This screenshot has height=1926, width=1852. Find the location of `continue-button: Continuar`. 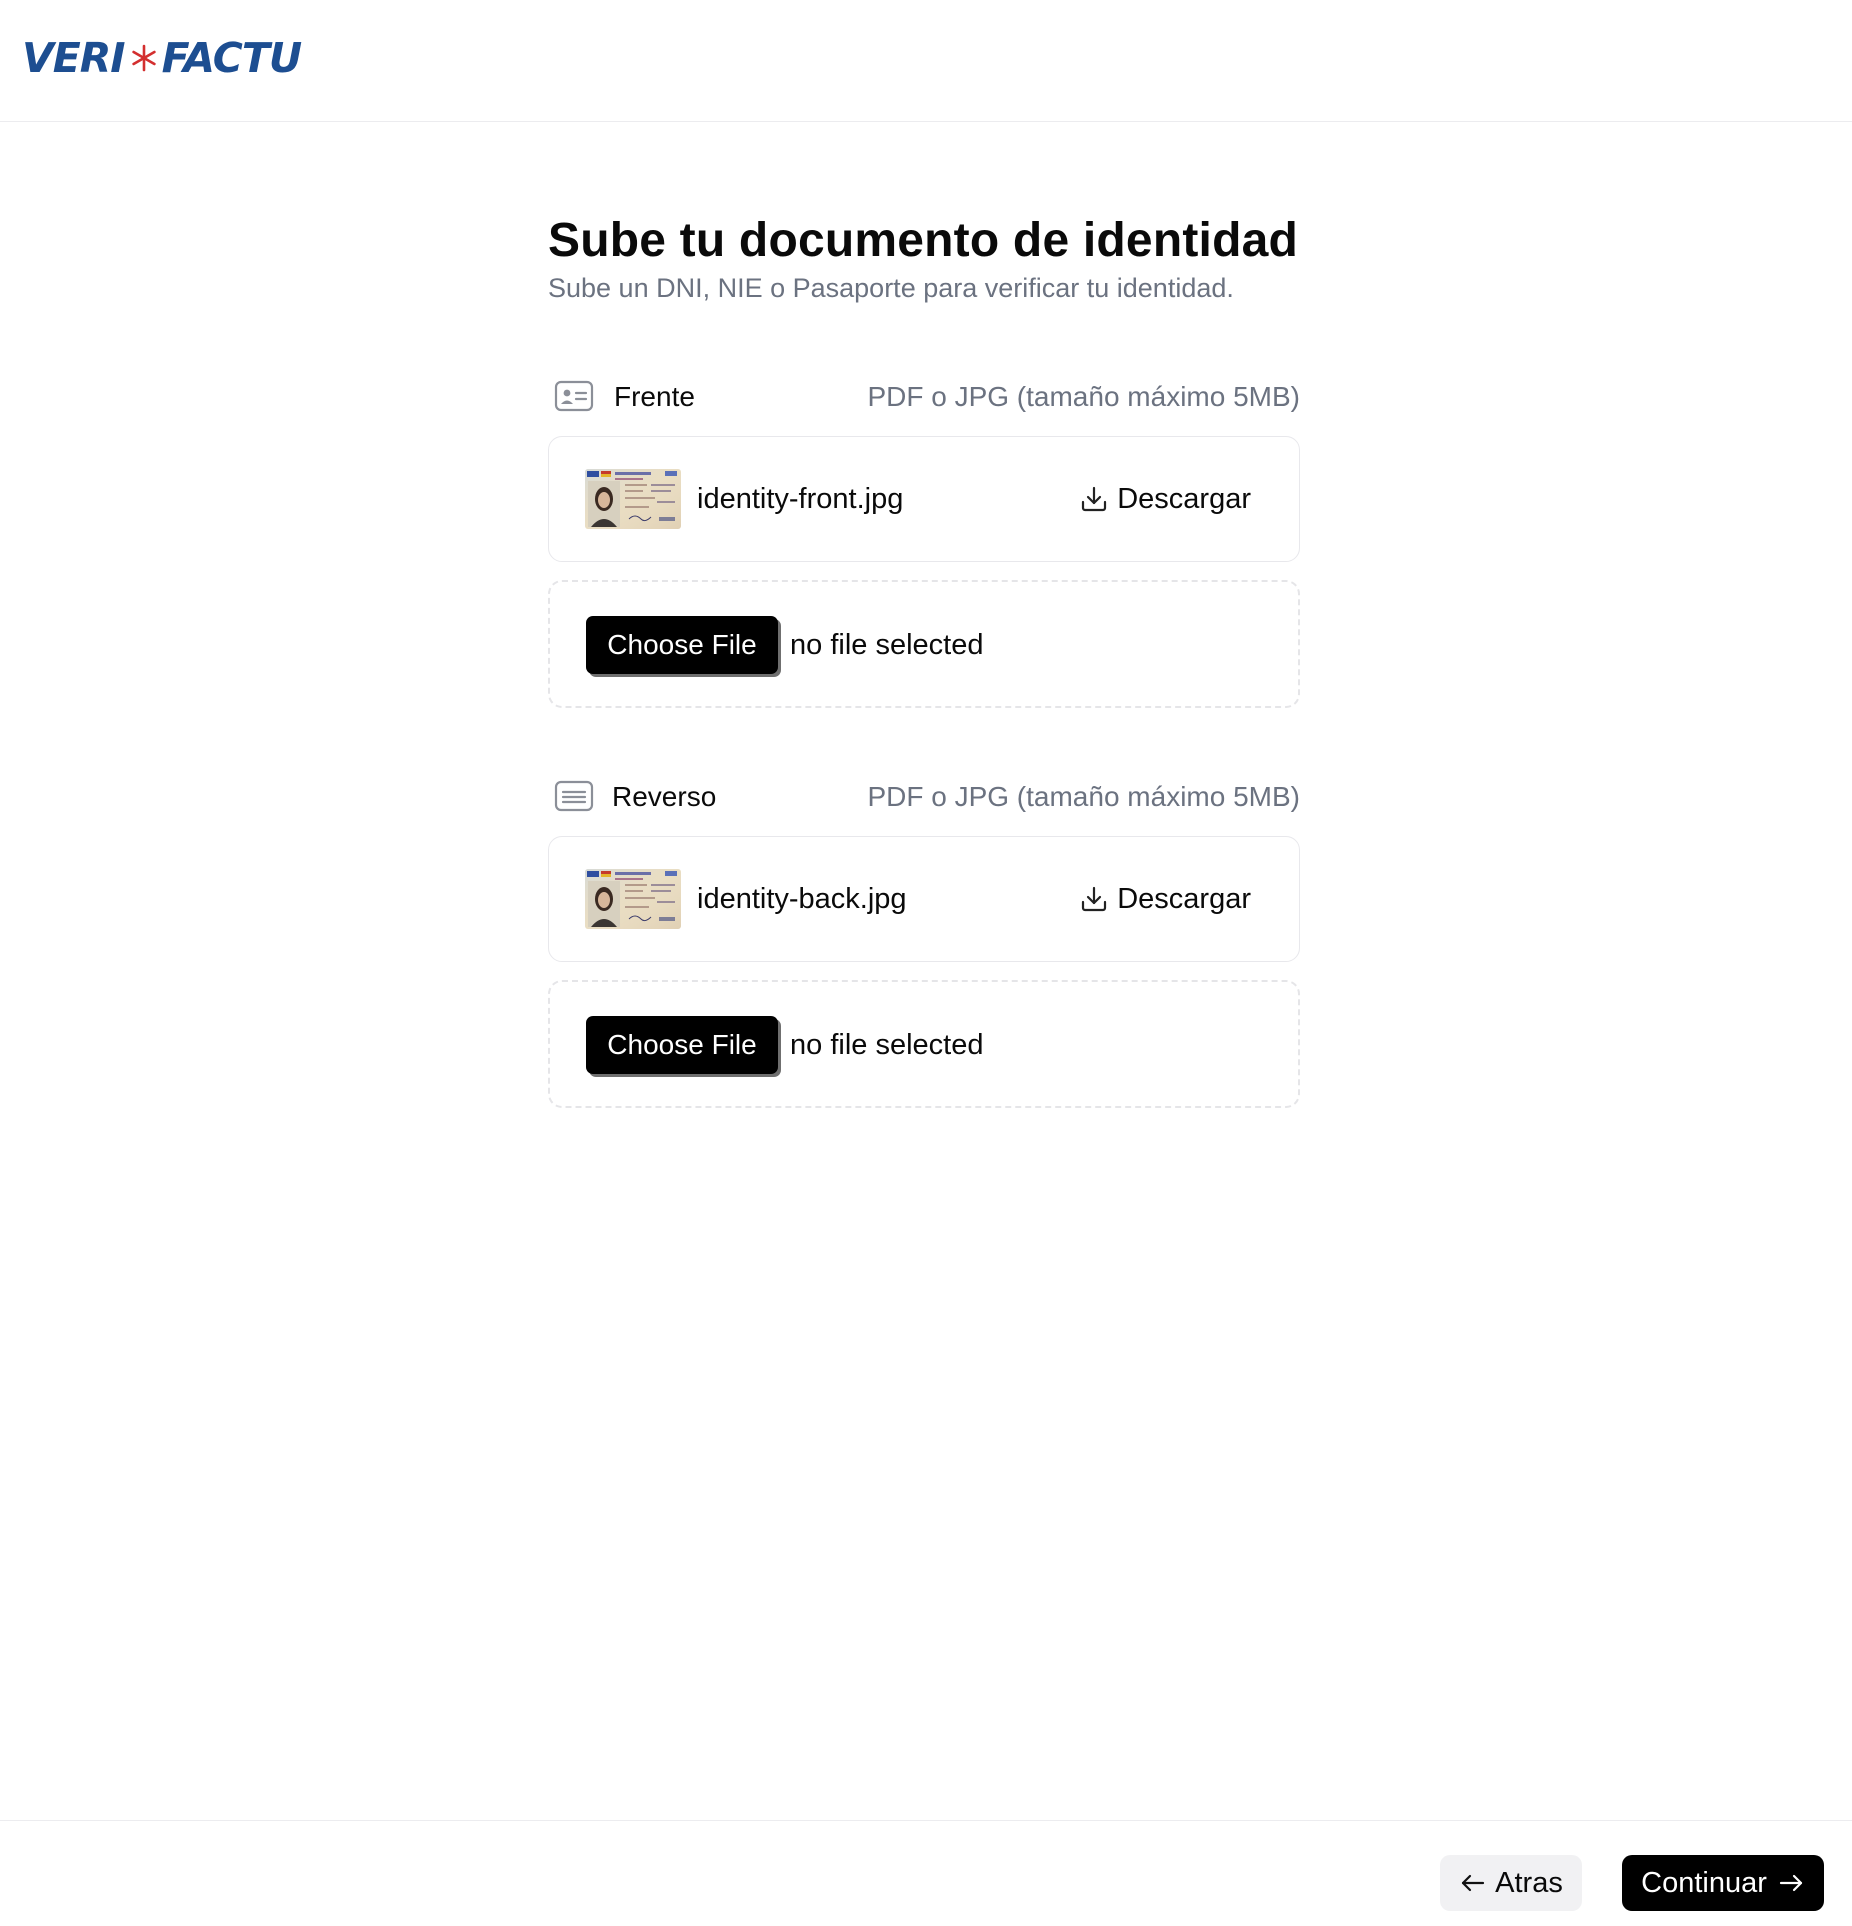

continue-button: Continuar is located at coordinates (1723, 1883).